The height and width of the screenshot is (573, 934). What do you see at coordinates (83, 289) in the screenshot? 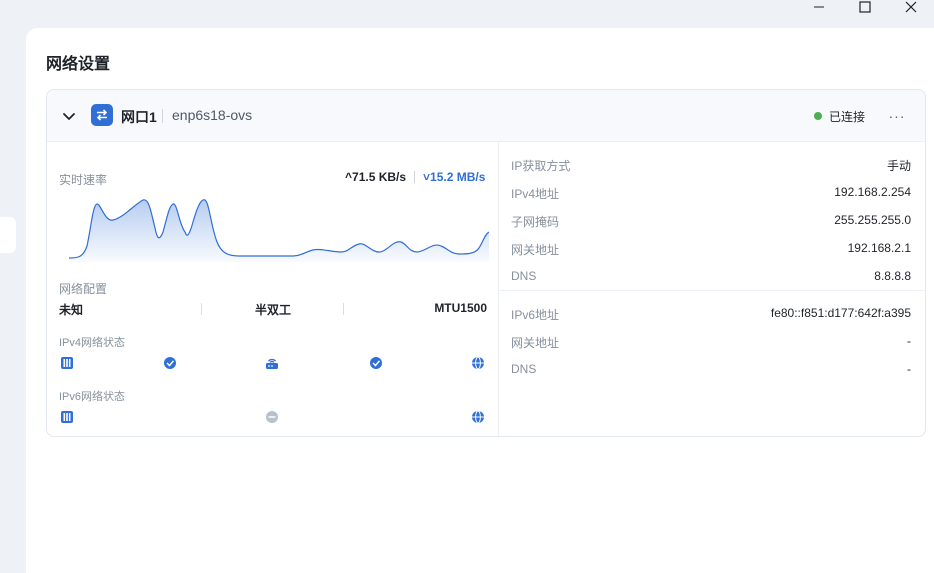
I see `config-label: 网络配置` at bounding box center [83, 289].